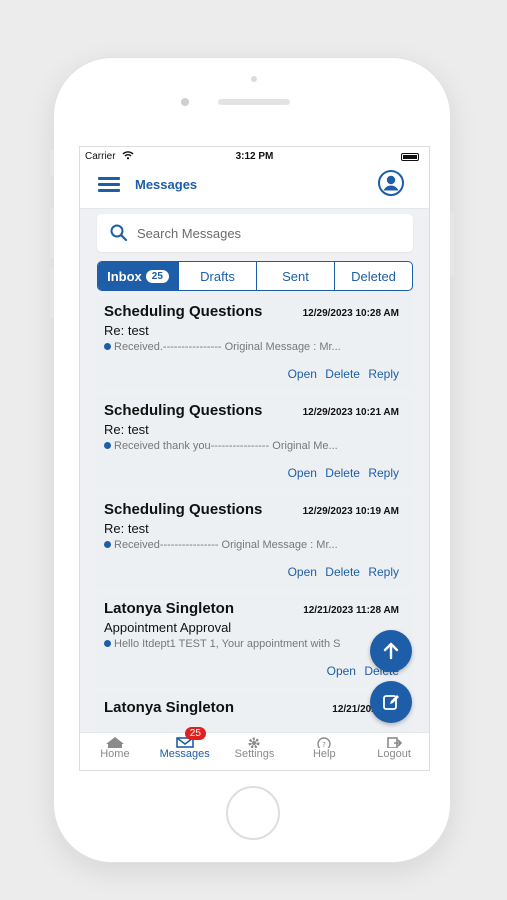 The image size is (507, 900). I want to click on front-camera, so click(185, 102).